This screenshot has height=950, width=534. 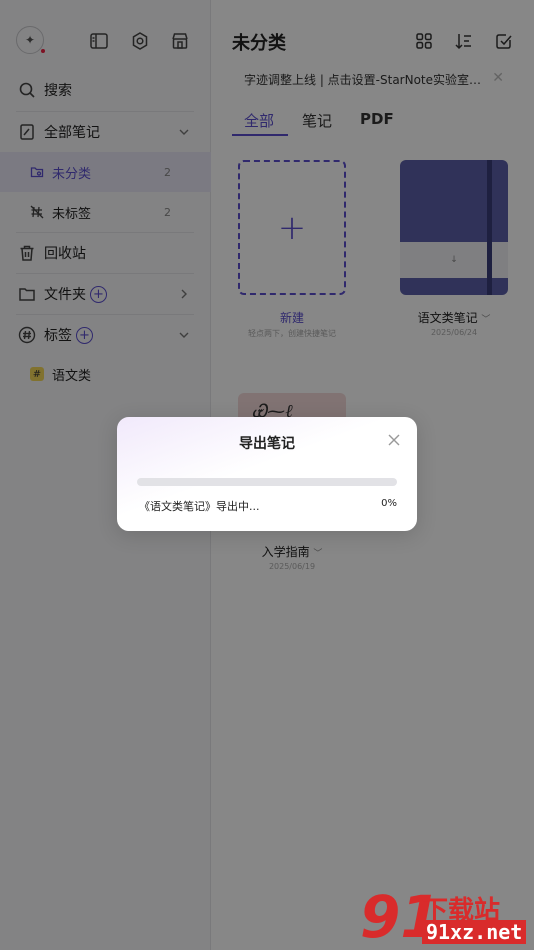 I want to click on site-watermark: 91 下载站 91xz.net, so click(x=445, y=918).